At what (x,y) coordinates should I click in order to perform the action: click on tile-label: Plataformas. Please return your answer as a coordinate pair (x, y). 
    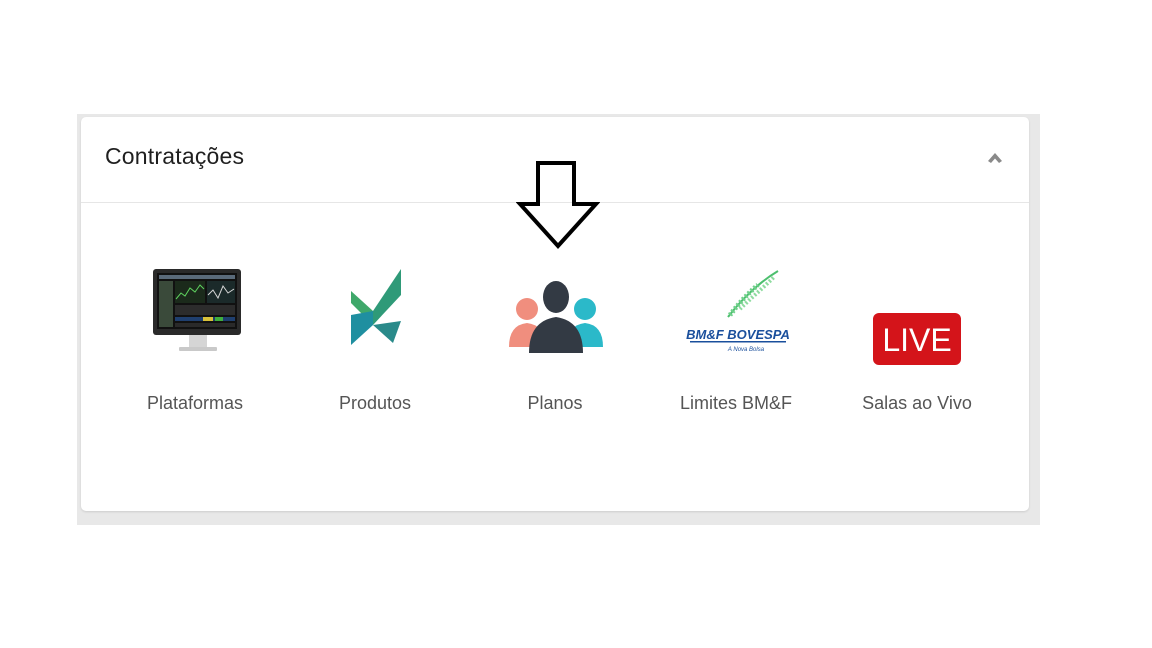
    Looking at the image, I should click on (195, 403).